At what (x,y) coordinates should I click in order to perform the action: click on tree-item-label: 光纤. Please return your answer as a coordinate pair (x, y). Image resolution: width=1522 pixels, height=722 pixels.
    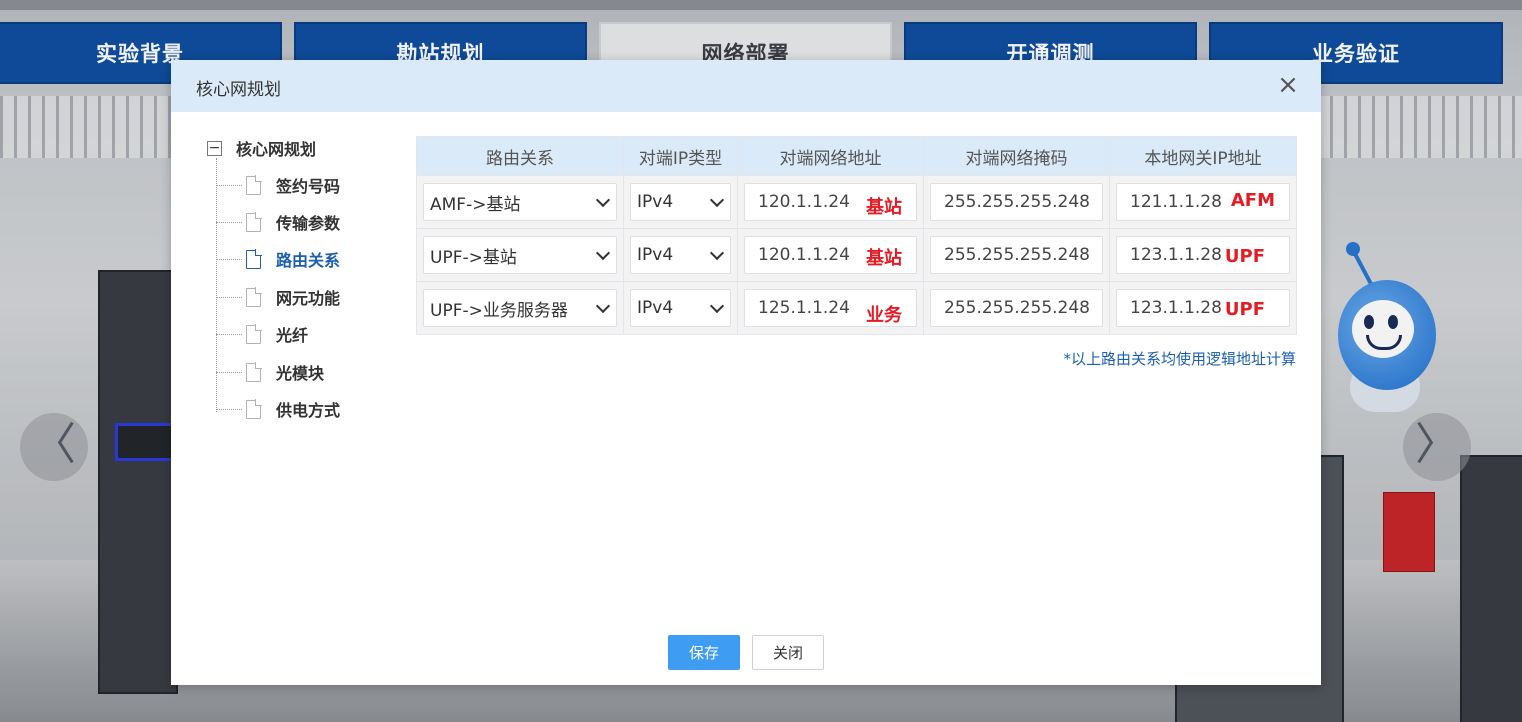
    Looking at the image, I should click on (292, 335).